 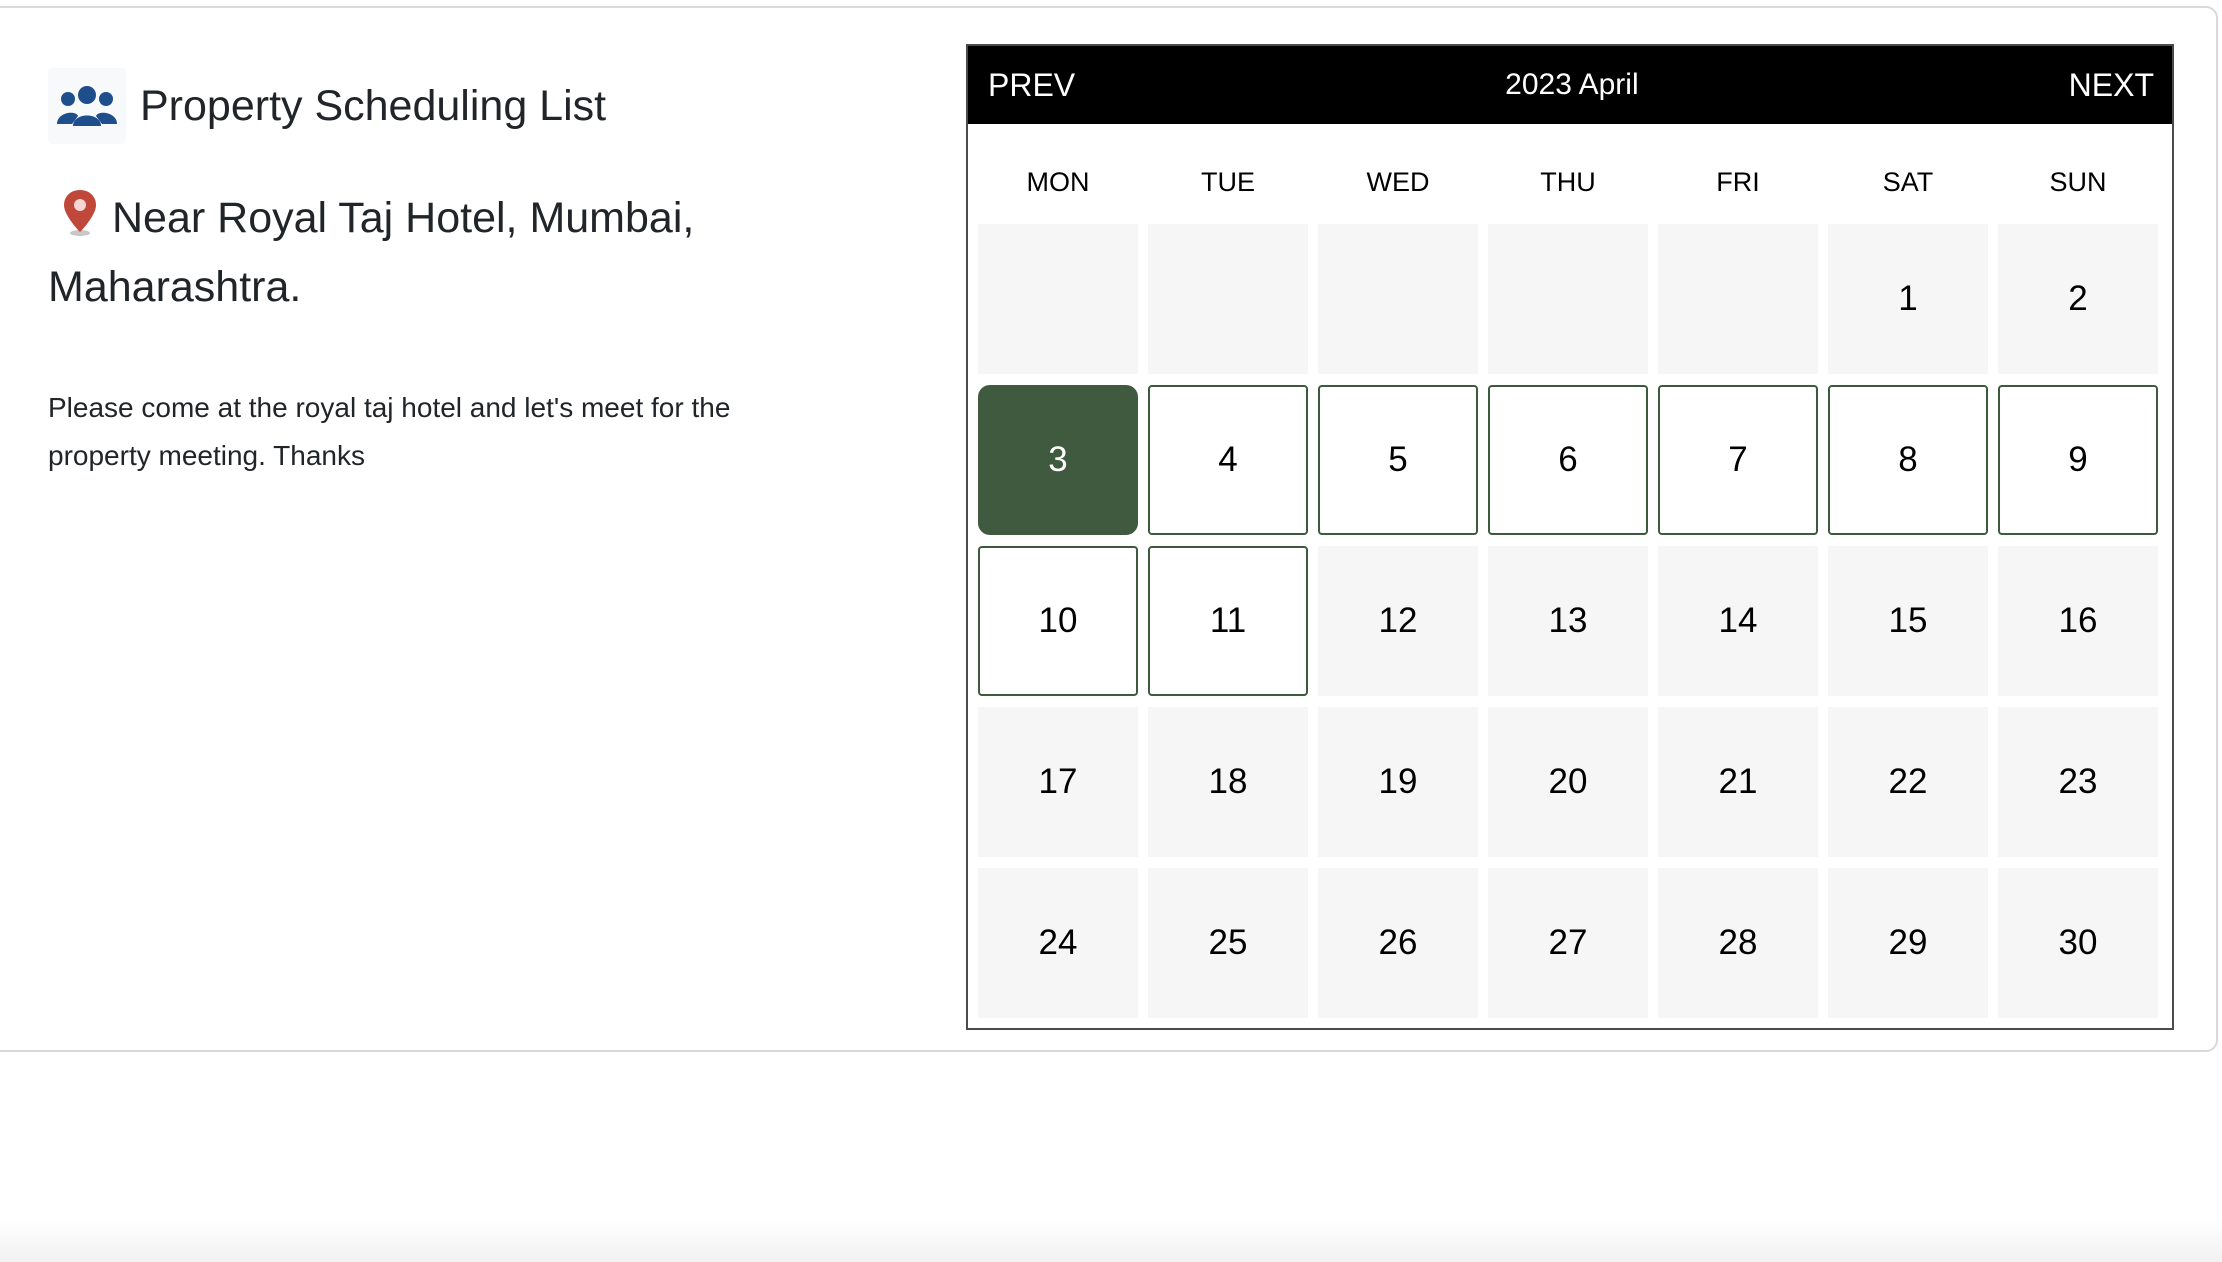 What do you see at coordinates (2078, 782) in the screenshot?
I see `calendar-day: 23` at bounding box center [2078, 782].